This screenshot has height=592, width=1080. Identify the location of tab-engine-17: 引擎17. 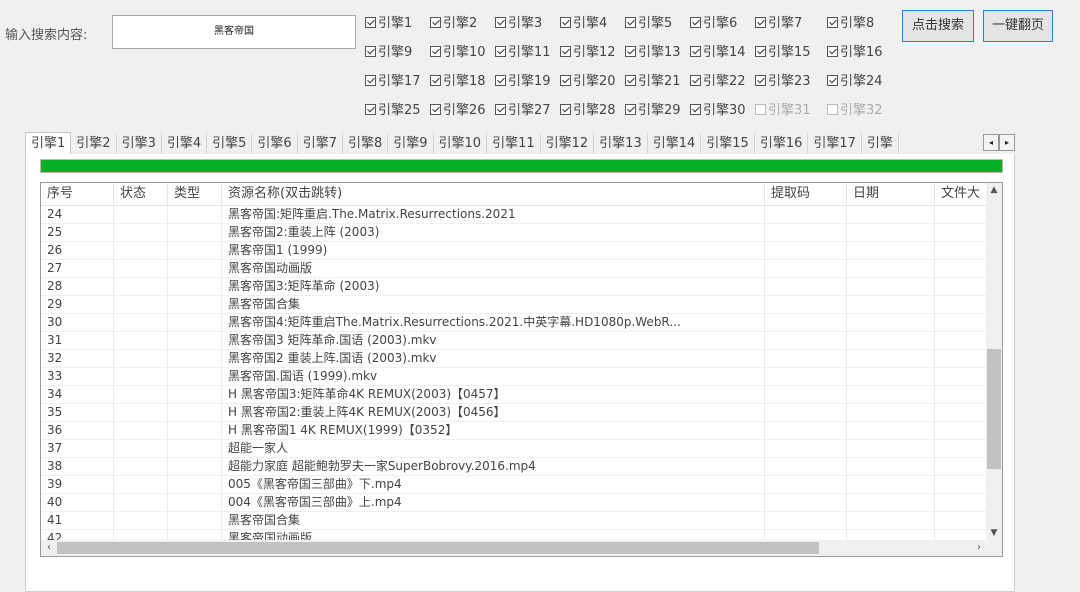
(835, 143).